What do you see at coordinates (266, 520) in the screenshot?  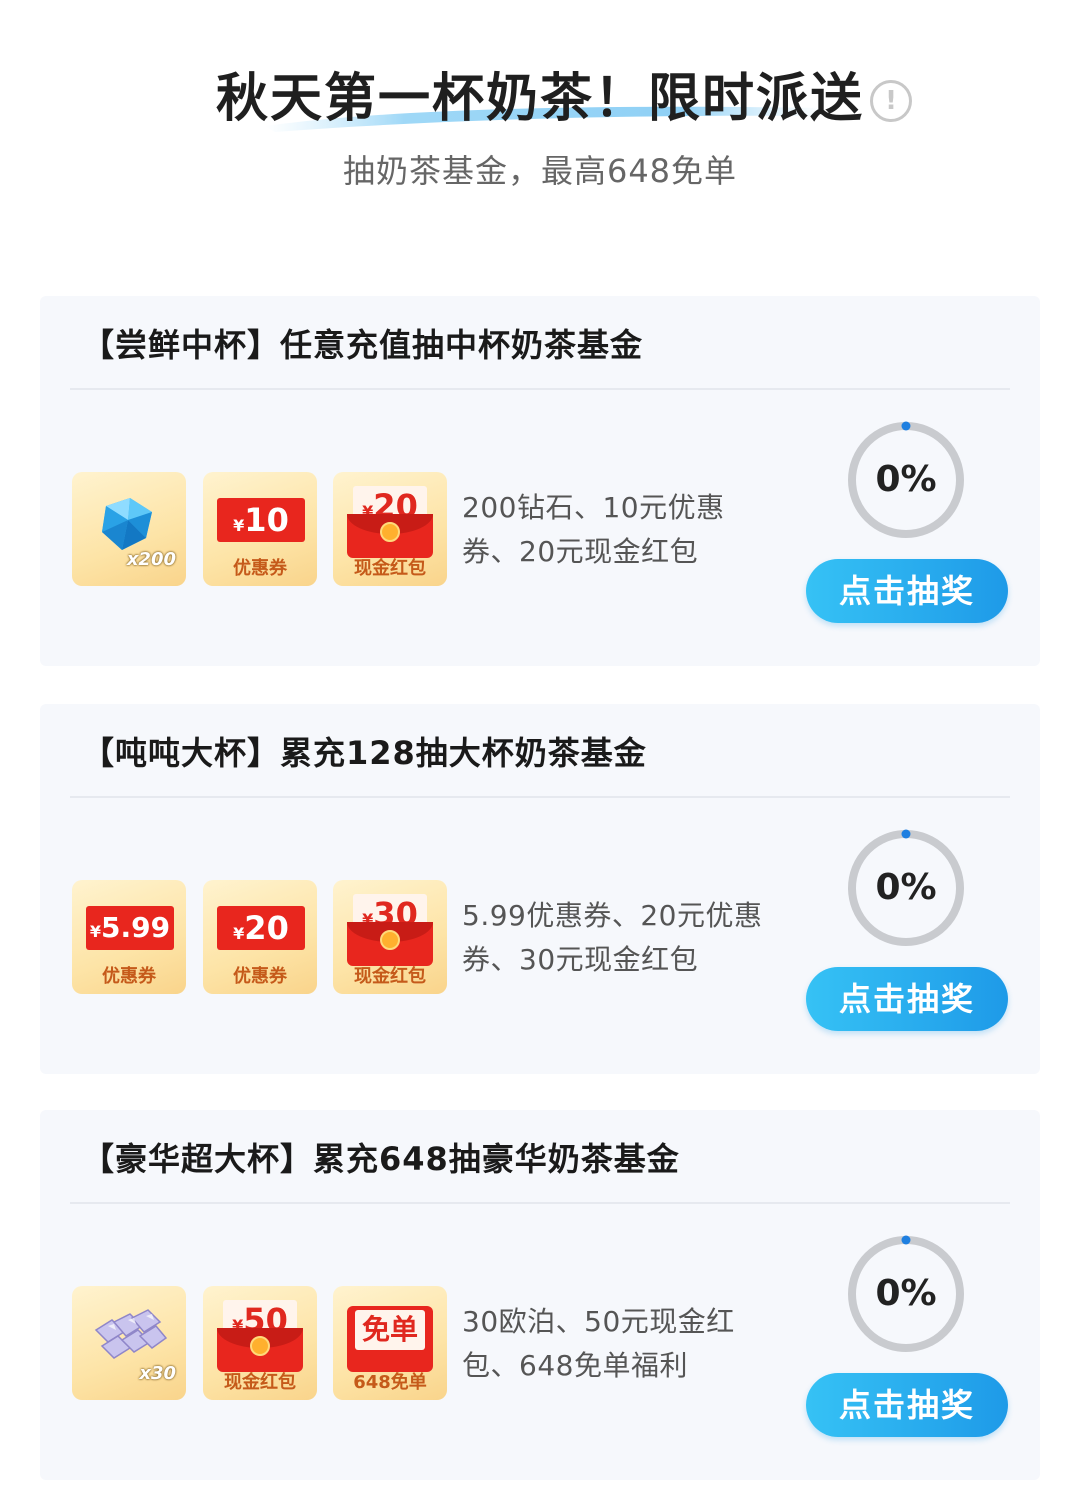 I see `coupon-amount: 10` at bounding box center [266, 520].